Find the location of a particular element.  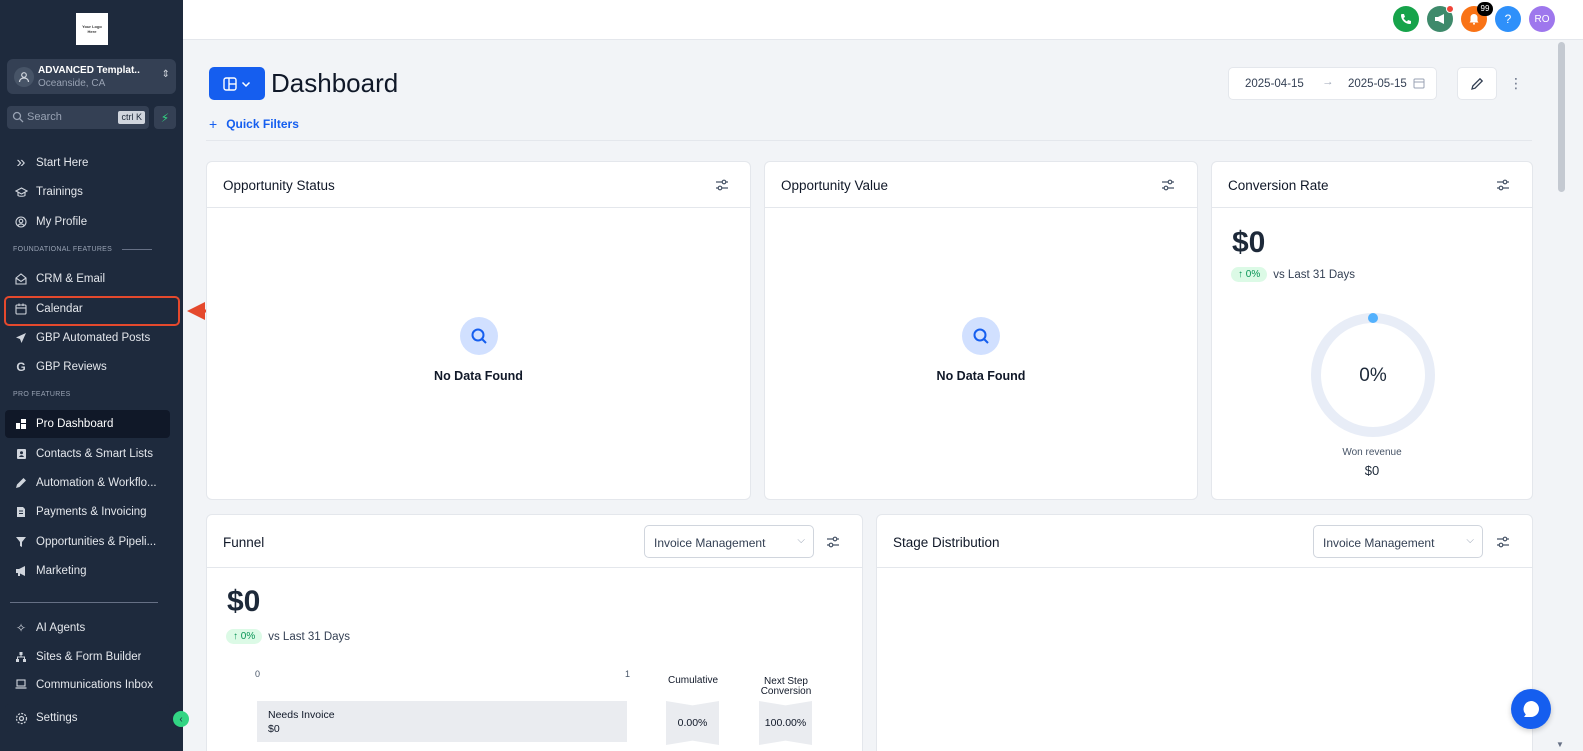

user-avatar: RO is located at coordinates (1542, 19).